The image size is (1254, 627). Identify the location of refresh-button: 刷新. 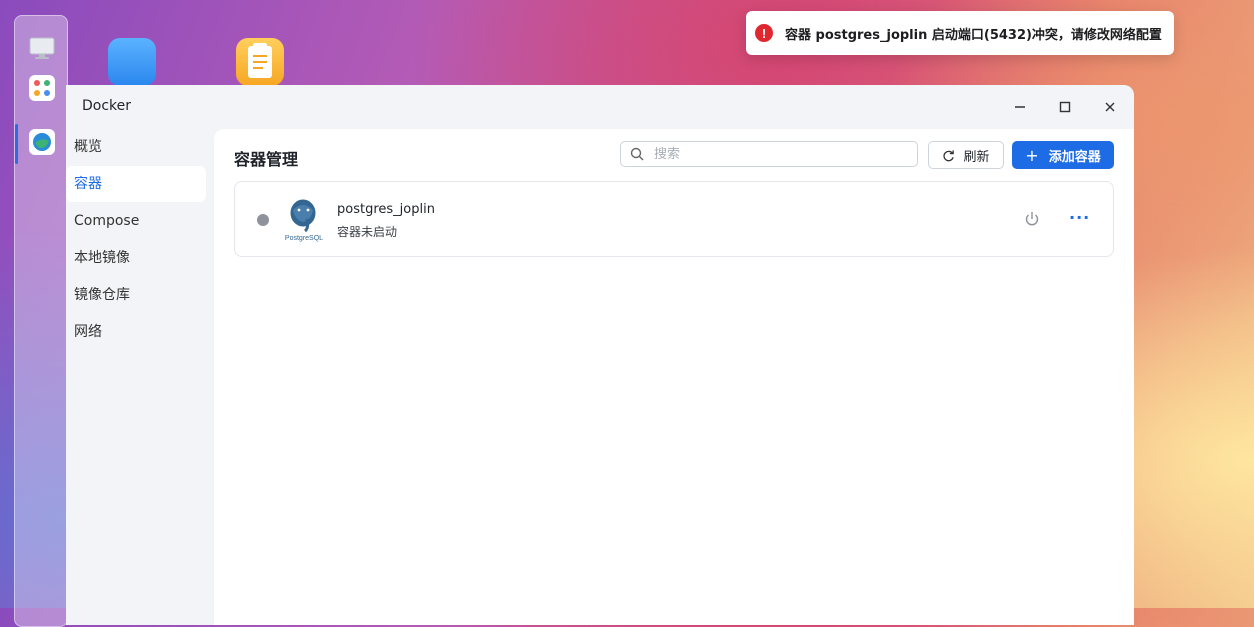
(966, 155).